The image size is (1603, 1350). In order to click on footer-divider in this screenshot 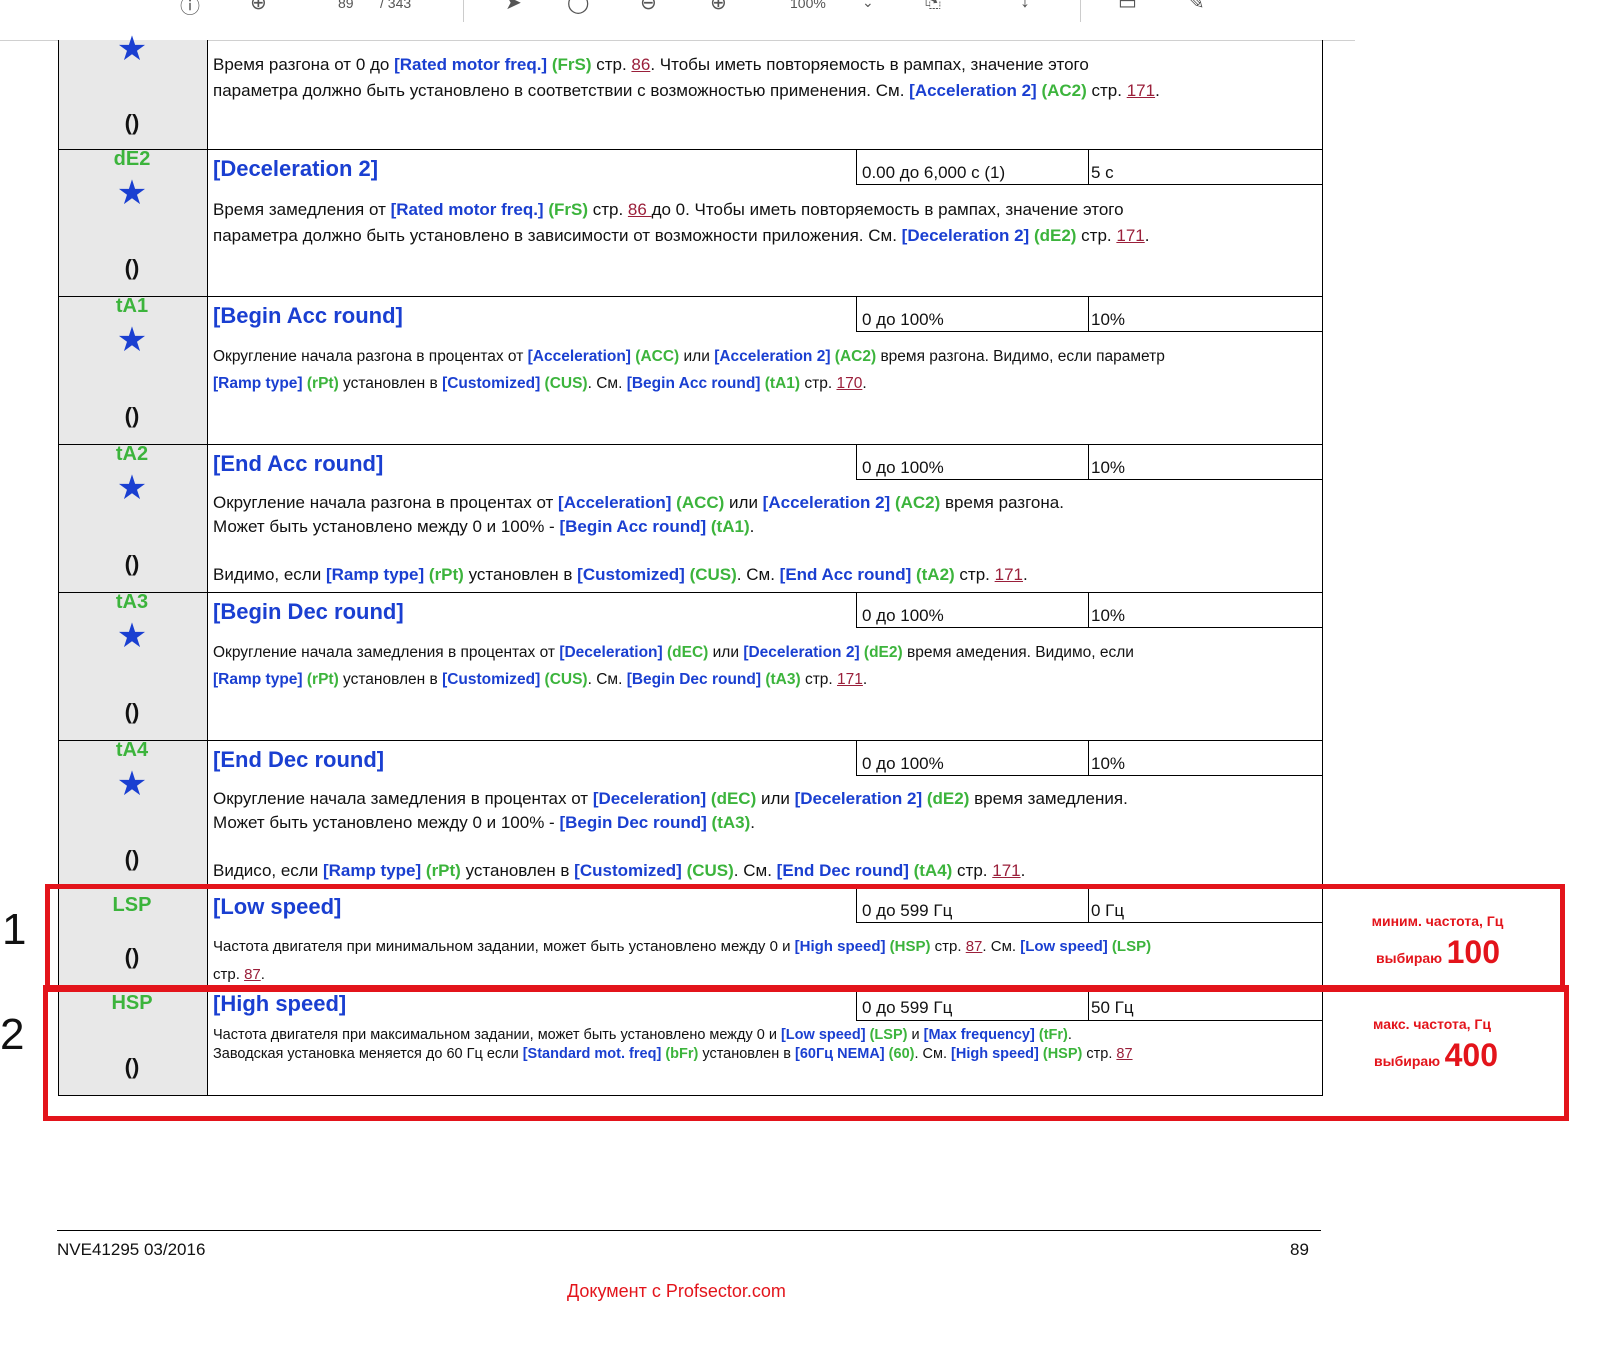, I will do `click(689, 1230)`.